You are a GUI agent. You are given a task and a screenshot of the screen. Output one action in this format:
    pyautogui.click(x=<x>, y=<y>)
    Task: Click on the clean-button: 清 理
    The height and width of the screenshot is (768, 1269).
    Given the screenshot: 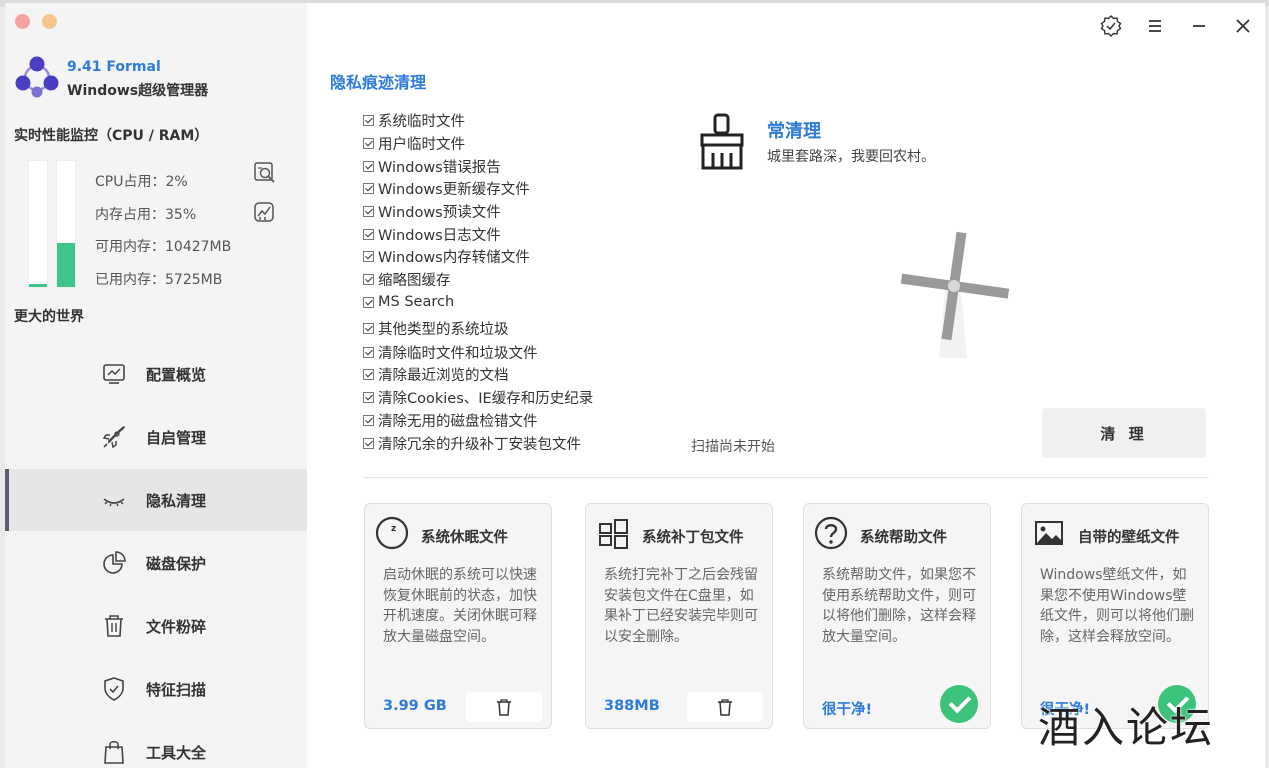 What is the action you would take?
    pyautogui.click(x=1124, y=433)
    